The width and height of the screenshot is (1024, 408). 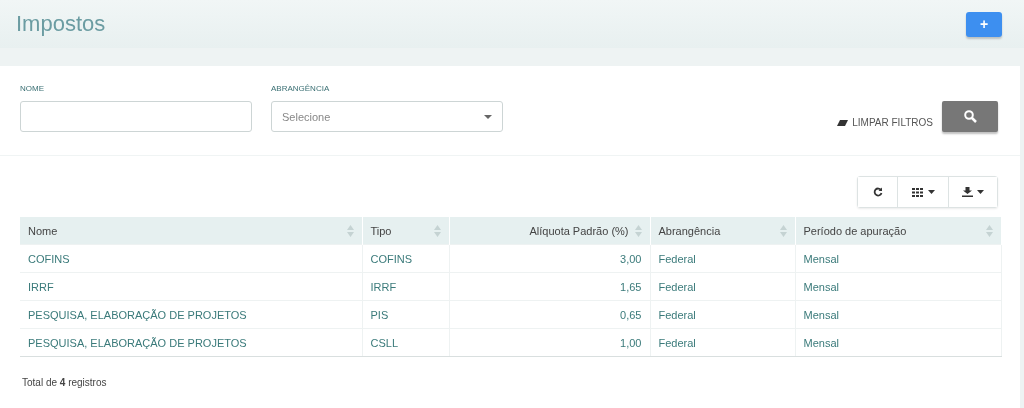 I want to click on refresh-icon, so click(x=877, y=192).